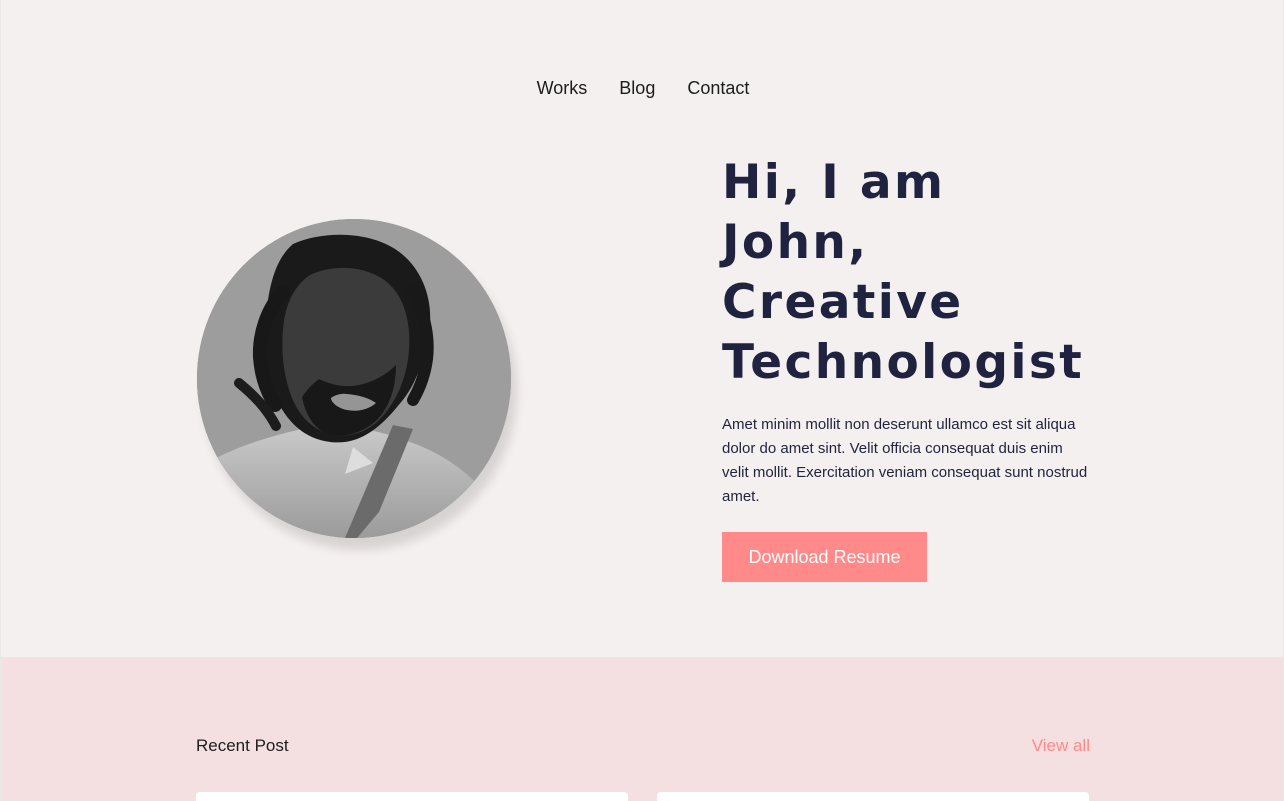 Image resolution: width=1284 pixels, height=801 pixels. I want to click on hero-heading-line-4: Technologist, so click(903, 362).